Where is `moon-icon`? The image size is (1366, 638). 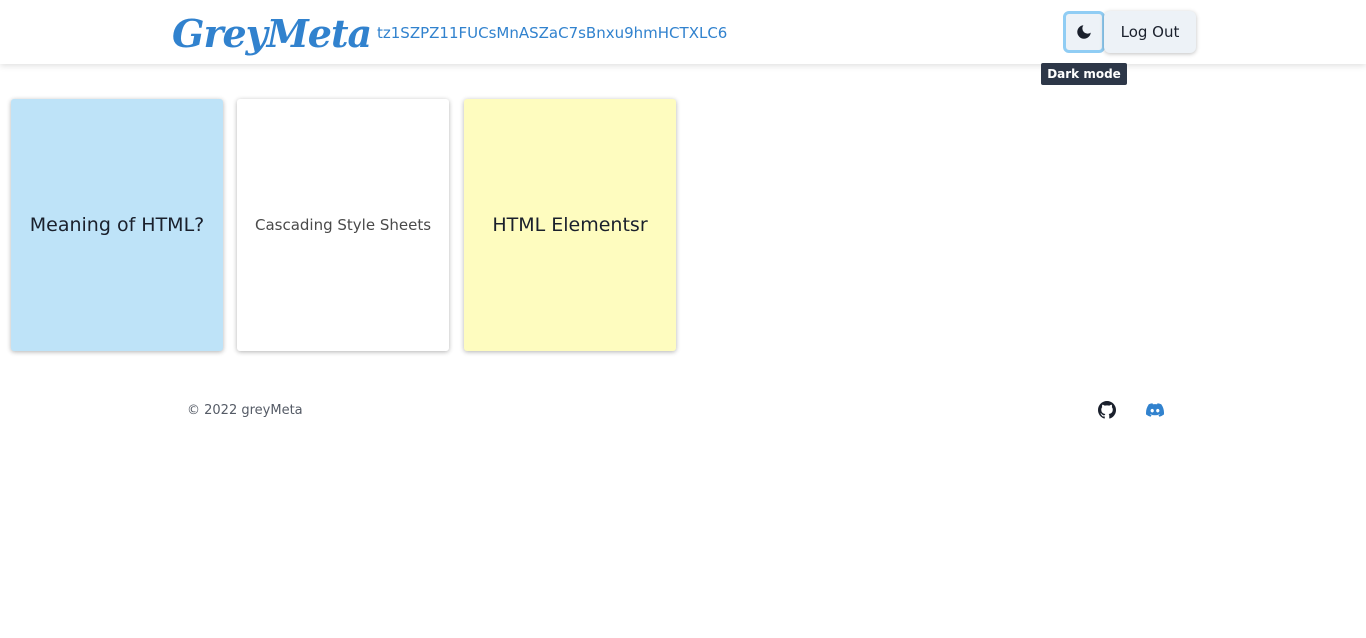
moon-icon is located at coordinates (1084, 32).